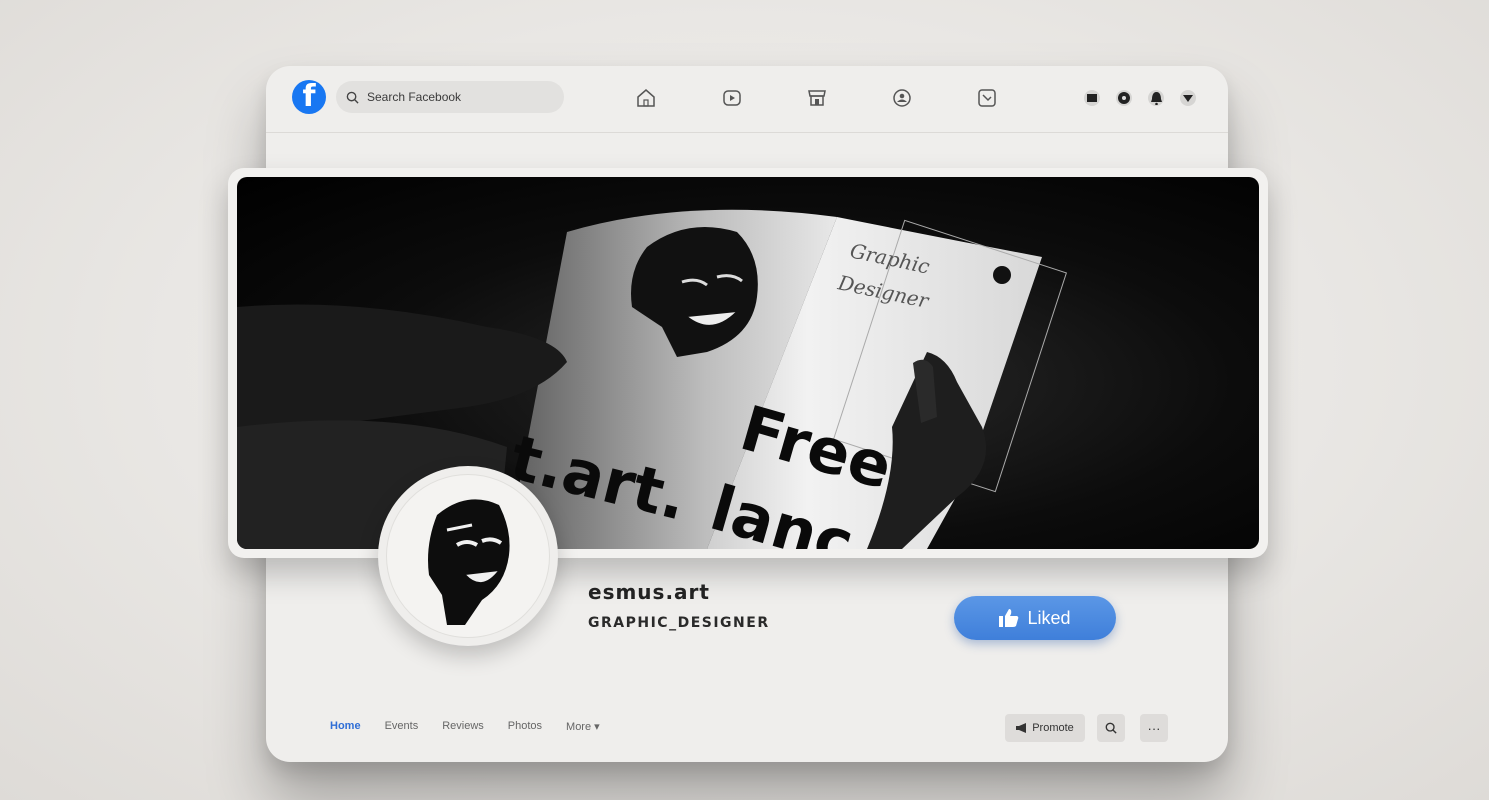  I want to click on page-search-button, so click(1111, 728).